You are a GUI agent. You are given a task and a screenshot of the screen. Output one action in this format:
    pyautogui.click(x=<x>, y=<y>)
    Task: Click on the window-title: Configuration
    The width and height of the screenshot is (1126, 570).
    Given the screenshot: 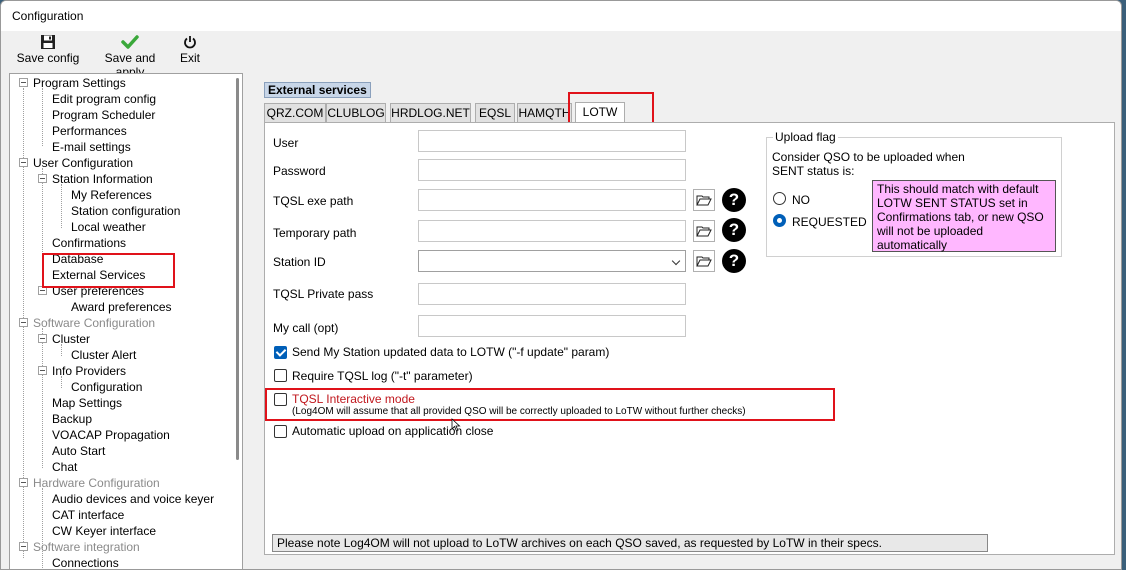 What is the action you would take?
    pyautogui.click(x=561, y=16)
    